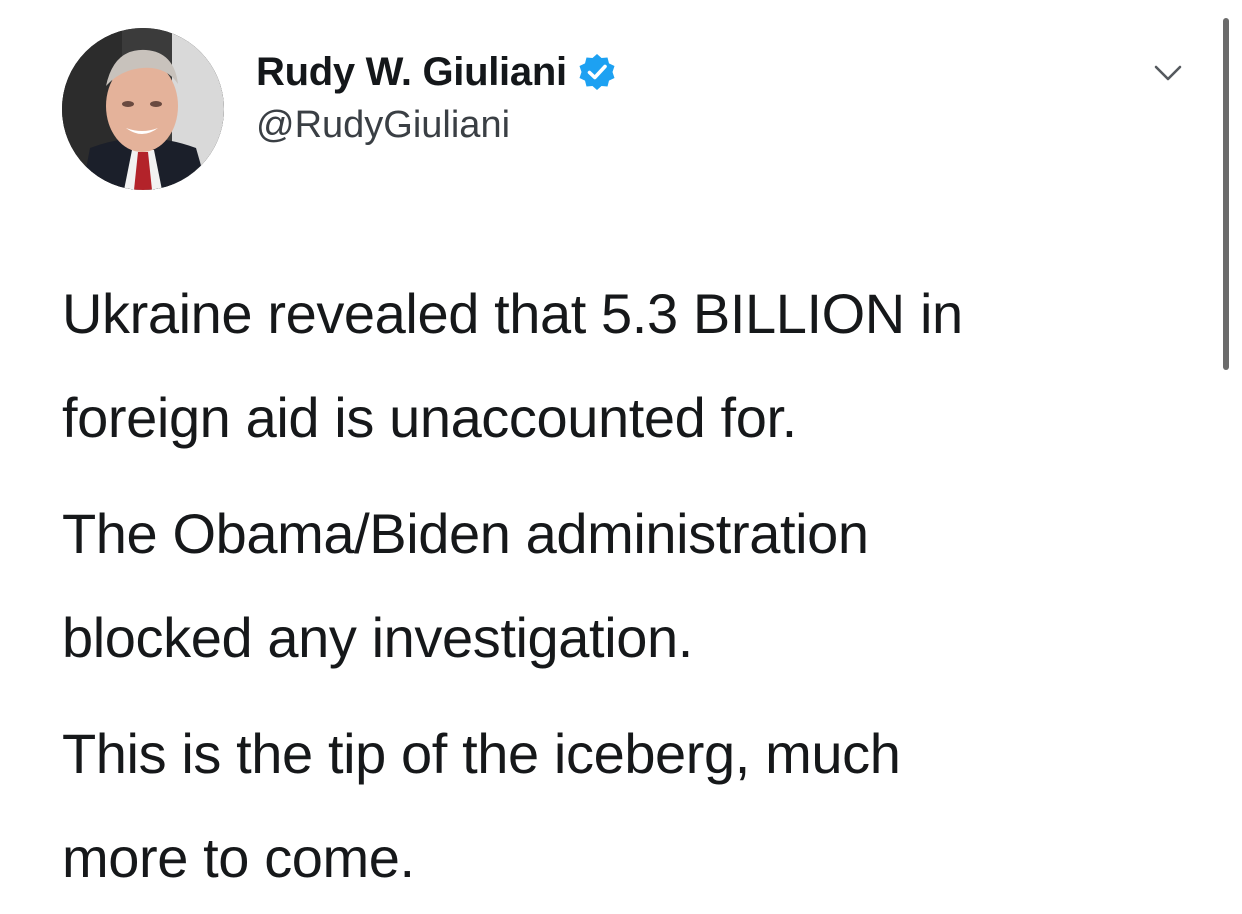 The width and height of the screenshot is (1242, 914). I want to click on tweet-line: blocked any investigation., so click(377, 637).